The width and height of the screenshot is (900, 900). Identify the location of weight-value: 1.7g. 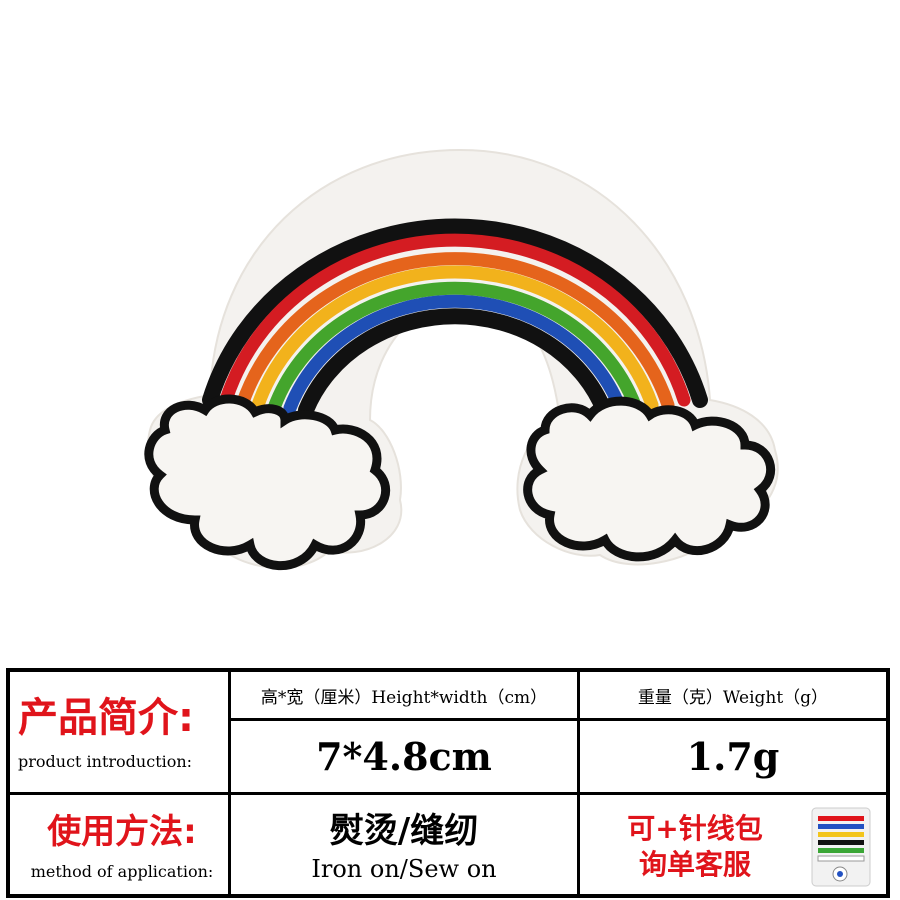
(733, 756).